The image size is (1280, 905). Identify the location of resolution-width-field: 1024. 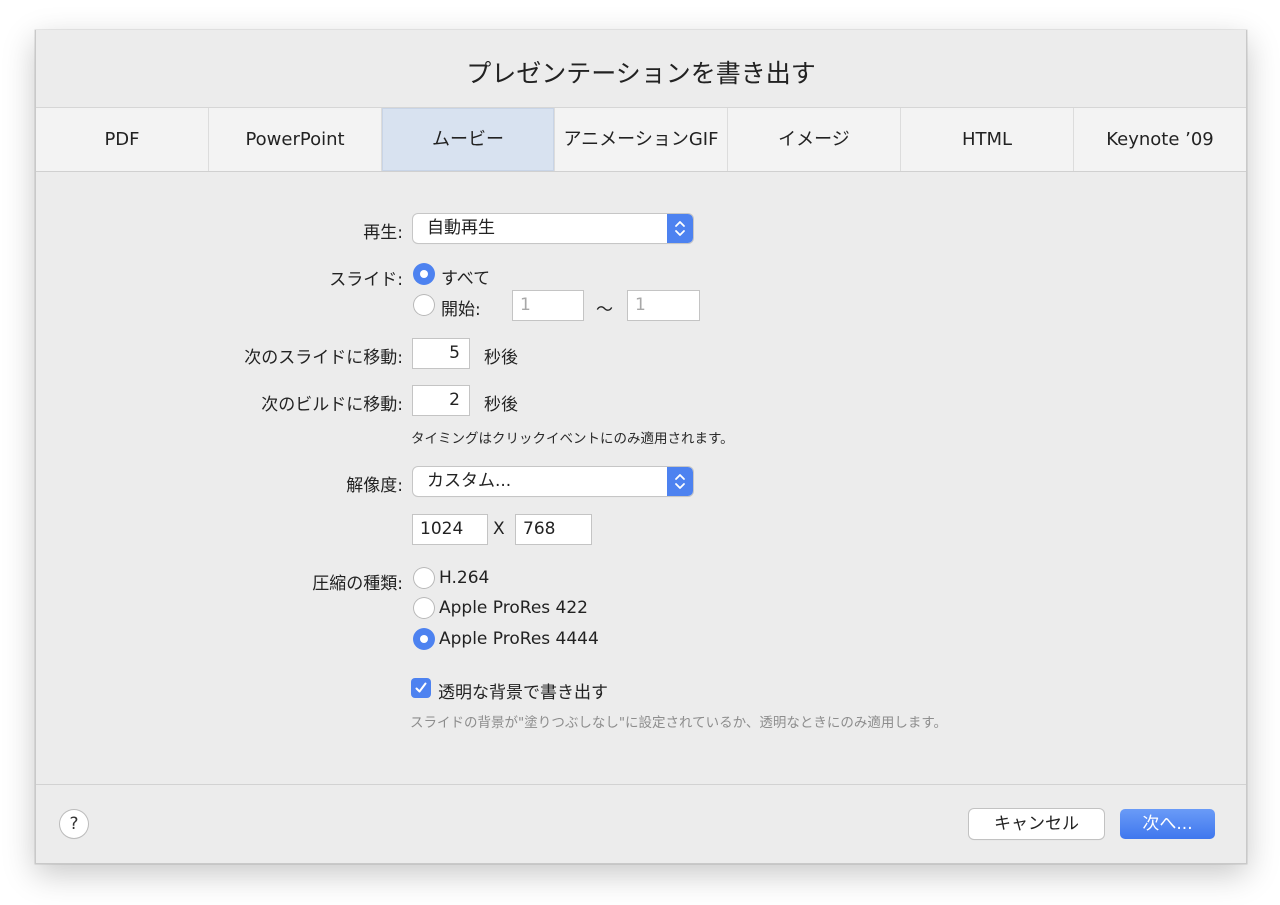
(450, 529).